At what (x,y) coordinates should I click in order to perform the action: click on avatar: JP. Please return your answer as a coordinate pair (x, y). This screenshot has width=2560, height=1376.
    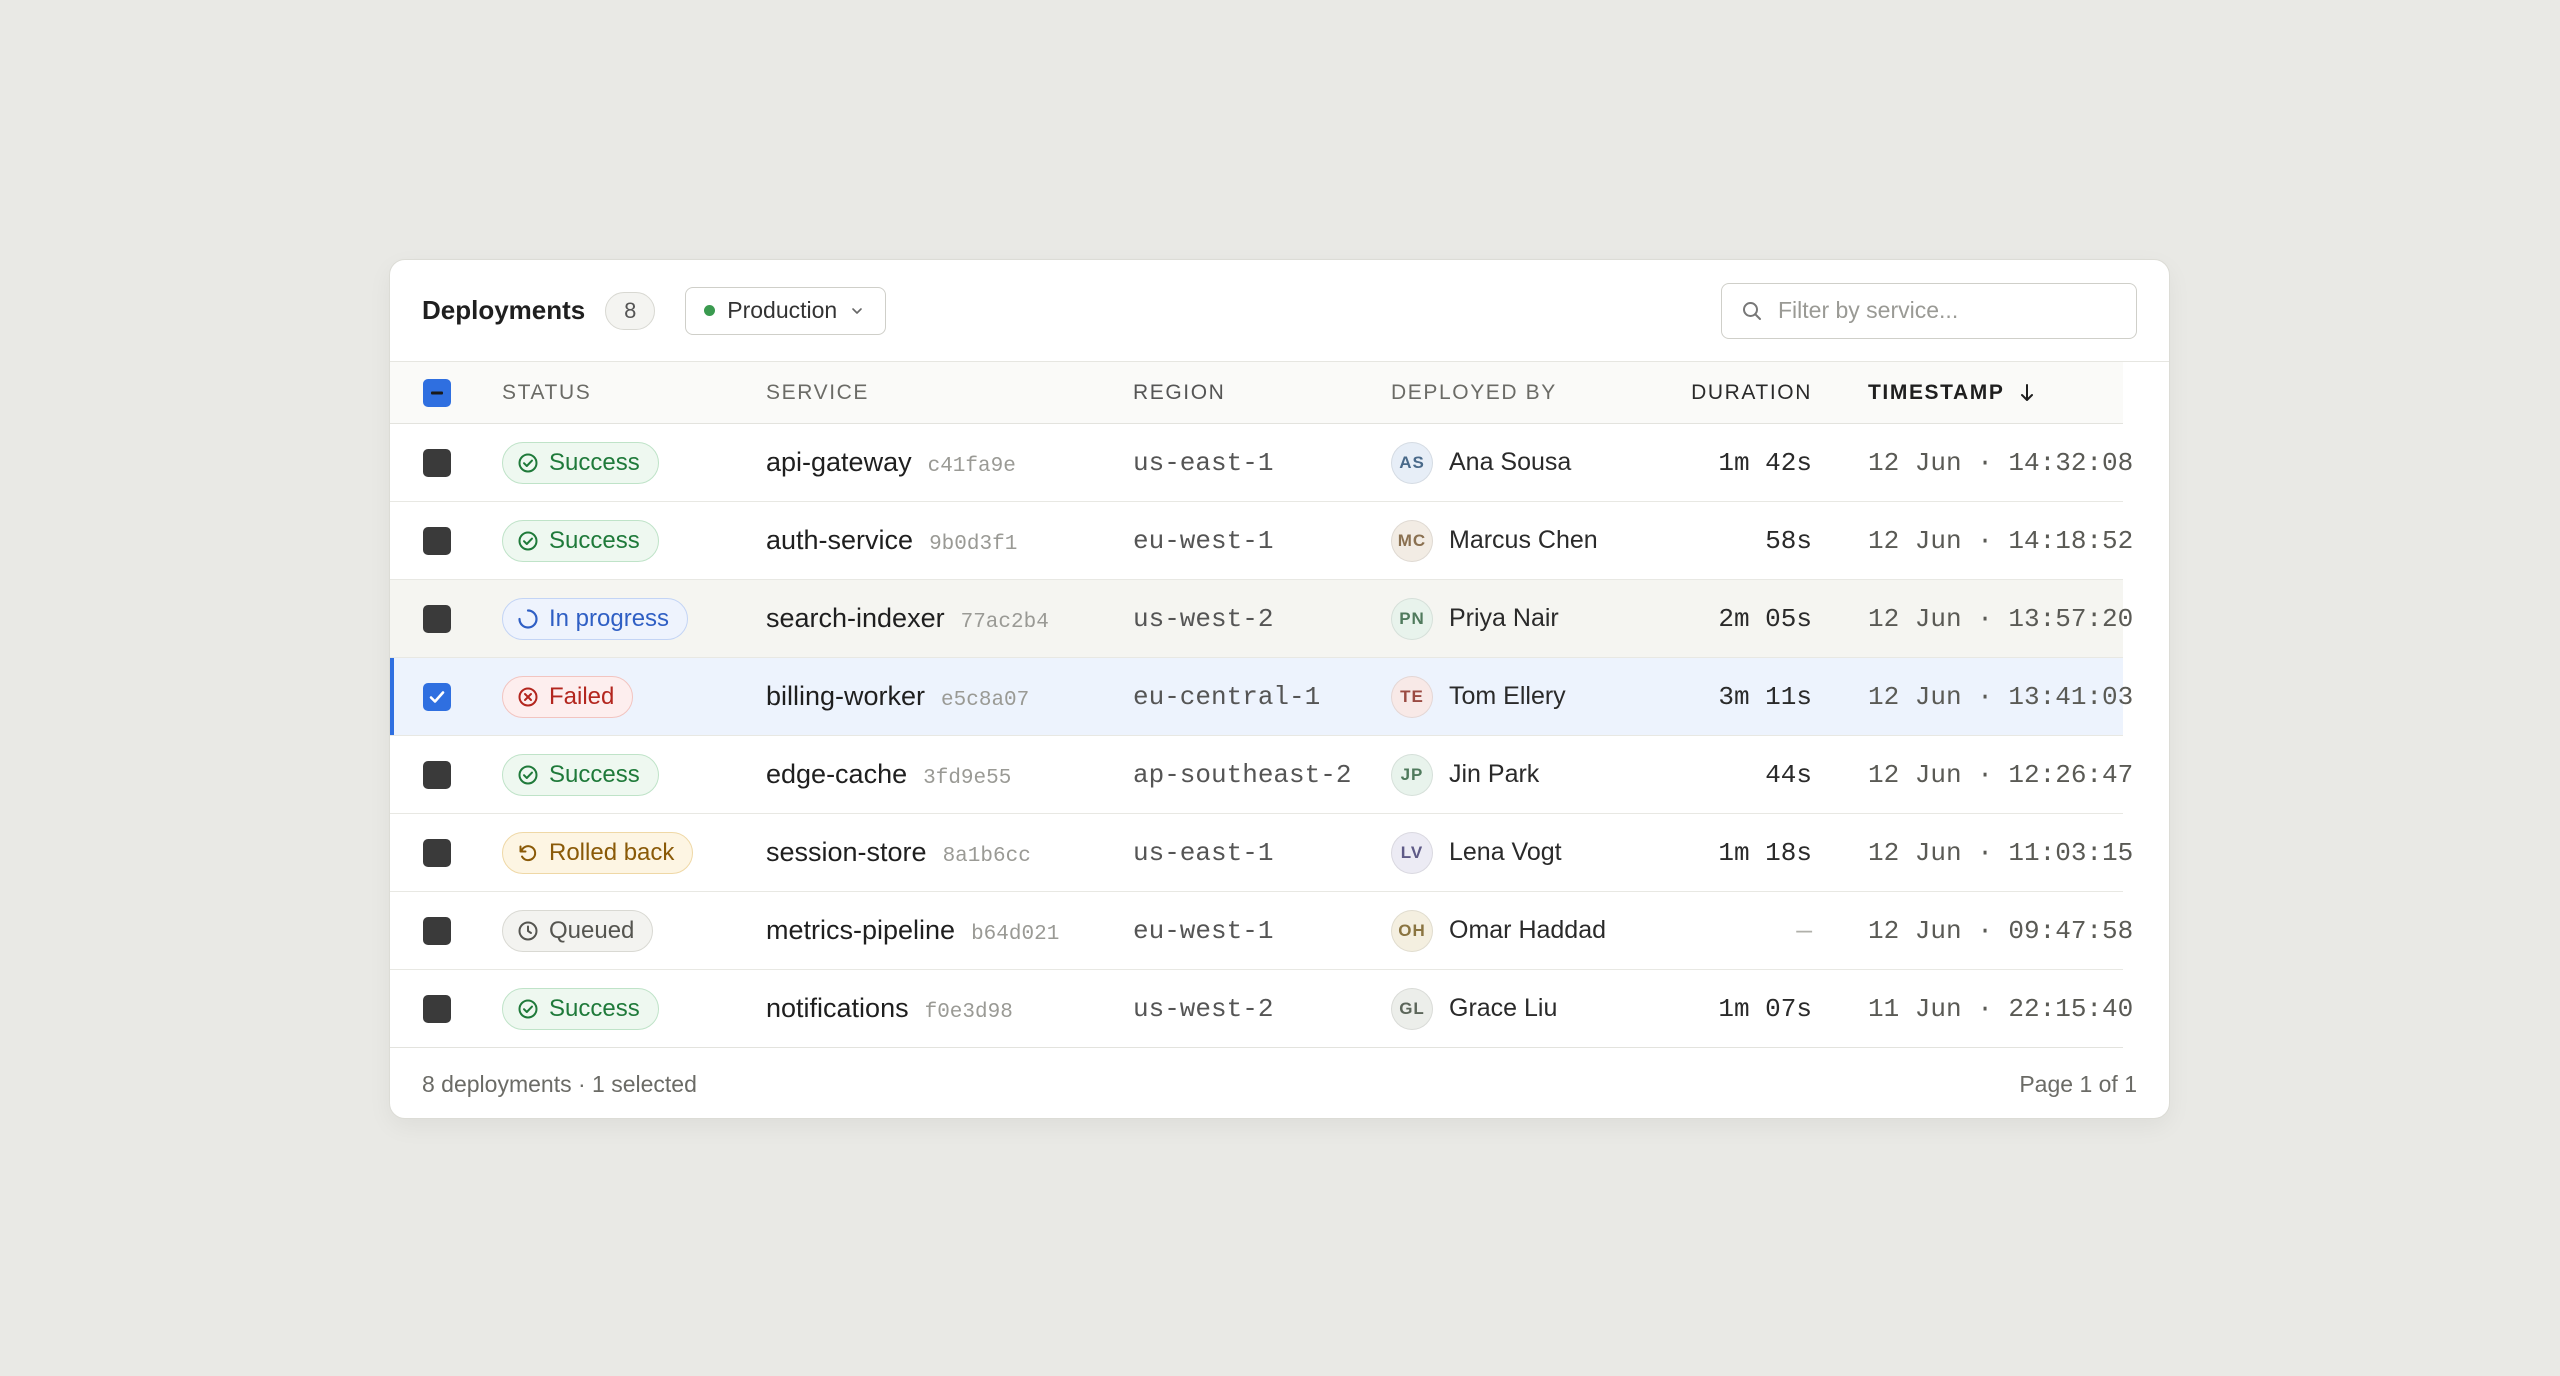
    Looking at the image, I should click on (1412, 774).